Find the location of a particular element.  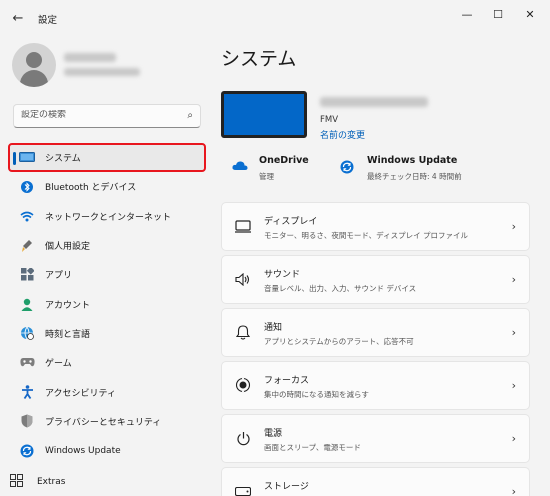

extras-icon is located at coordinates (19, 482).